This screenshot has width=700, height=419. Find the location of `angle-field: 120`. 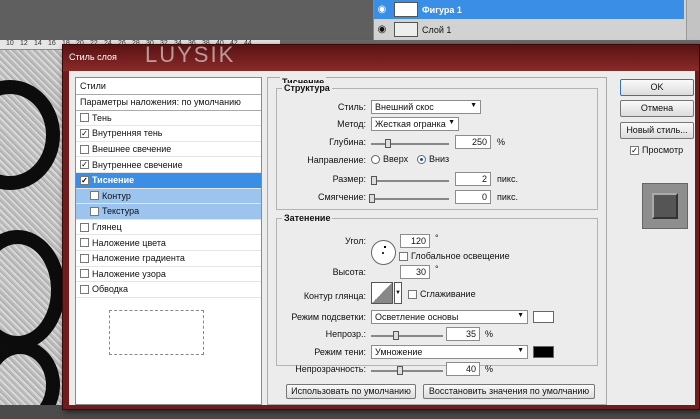

angle-field: 120 is located at coordinates (415, 241).